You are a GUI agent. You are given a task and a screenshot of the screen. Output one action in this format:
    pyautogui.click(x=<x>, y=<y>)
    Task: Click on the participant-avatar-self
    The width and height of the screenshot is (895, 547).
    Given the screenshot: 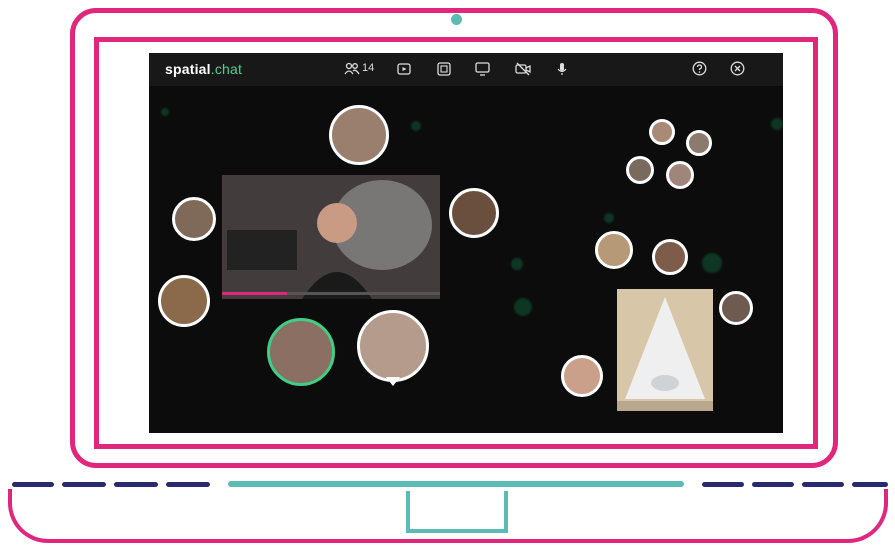 What is the action you would take?
    pyautogui.click(x=393, y=346)
    